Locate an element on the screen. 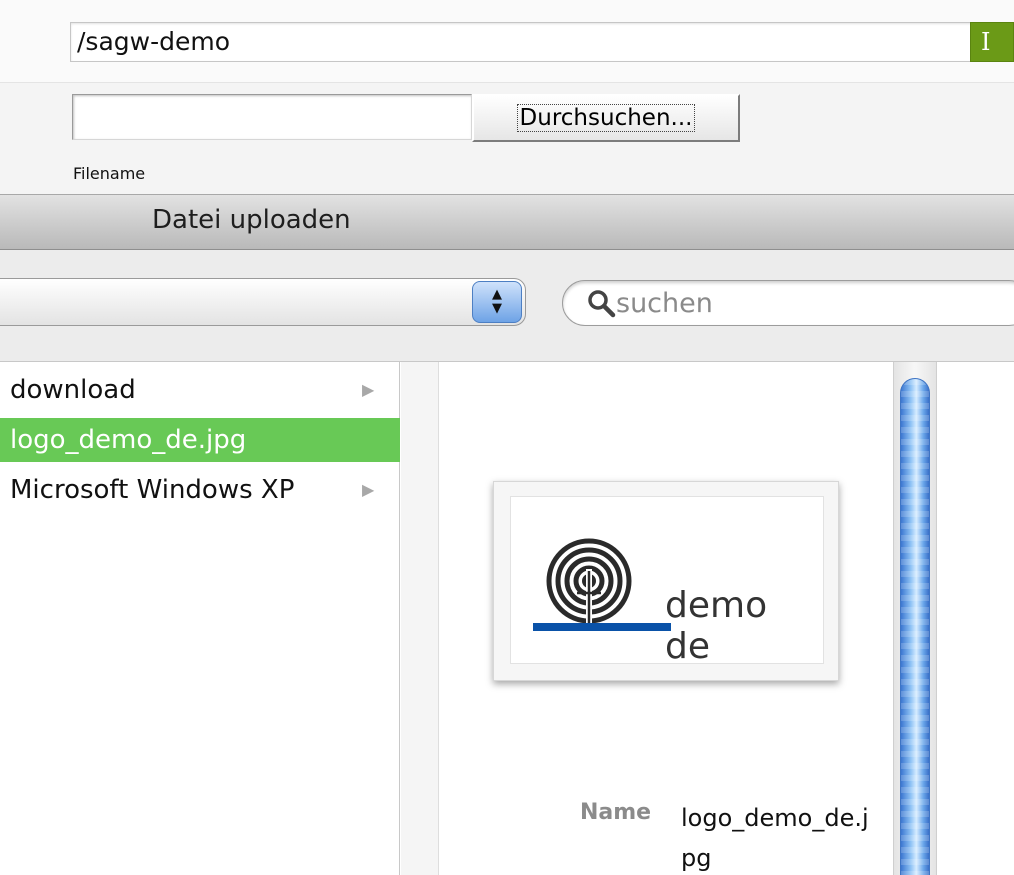 The width and height of the screenshot is (1014, 875). upload-button-label: Datei uploaden is located at coordinates (251, 220).